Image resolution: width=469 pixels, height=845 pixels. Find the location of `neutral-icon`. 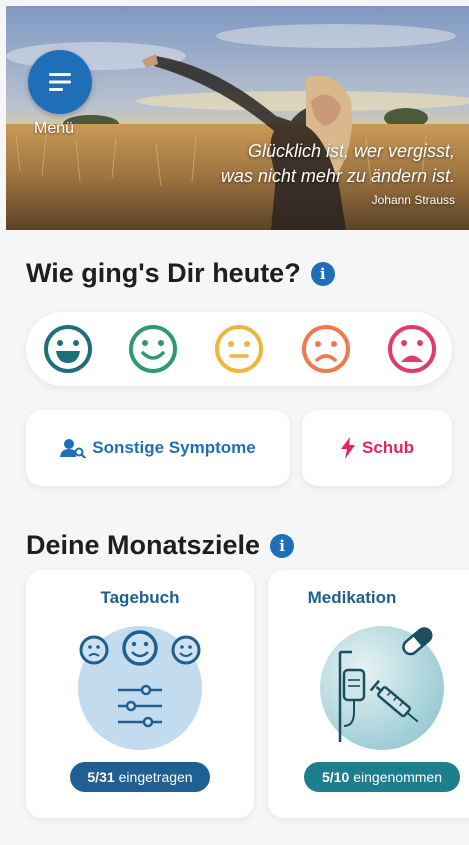

neutral-icon is located at coordinates (239, 349).